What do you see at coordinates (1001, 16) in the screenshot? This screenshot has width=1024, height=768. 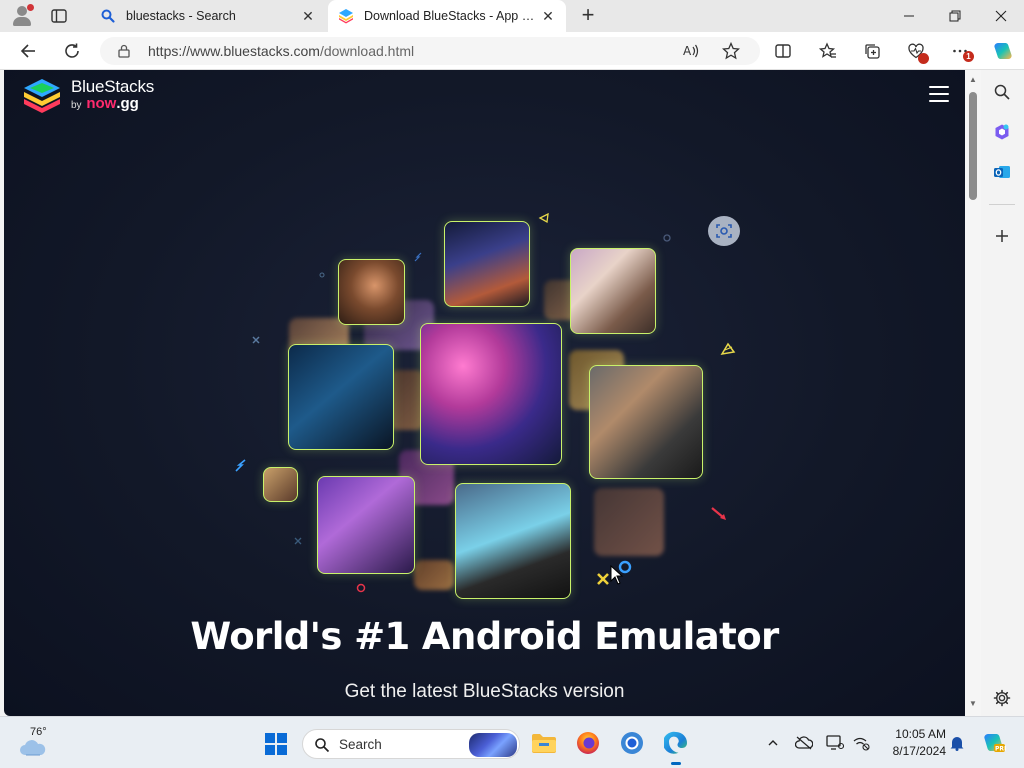 I see `close-window-button` at bounding box center [1001, 16].